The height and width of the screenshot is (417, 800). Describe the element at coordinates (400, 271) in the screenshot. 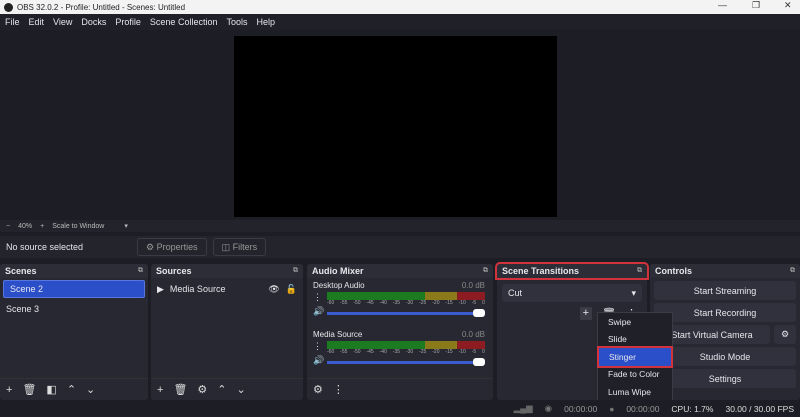

I see `audio-mixer-header: Audio Mixer ⧉` at that location.